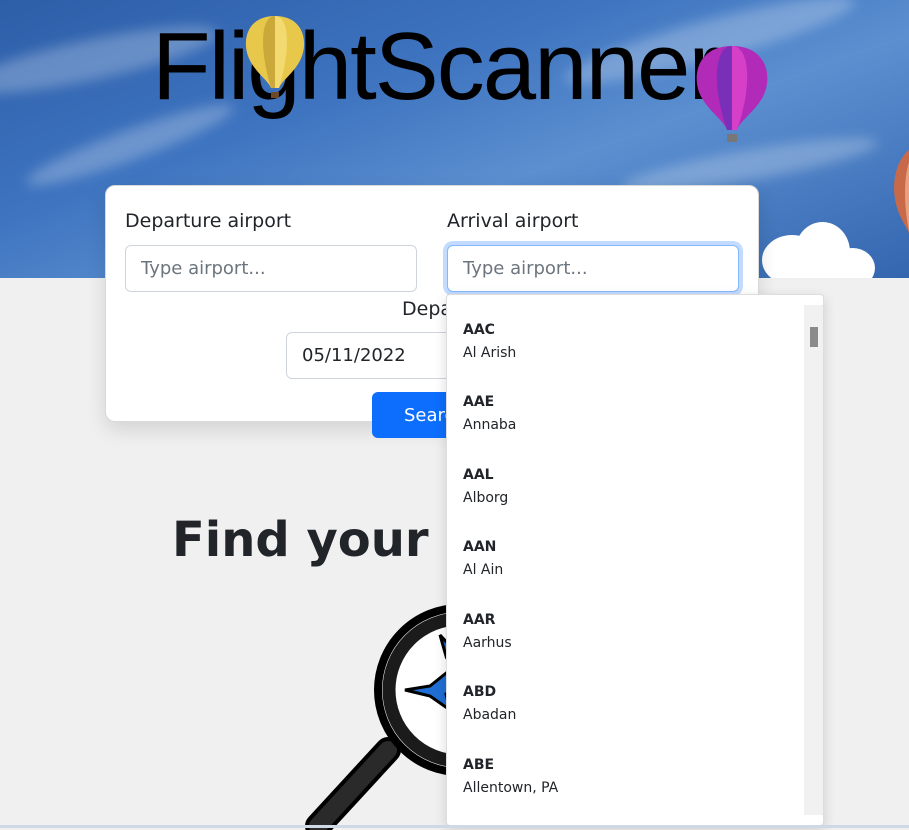 Image resolution: width=909 pixels, height=830 pixels. What do you see at coordinates (480, 692) in the screenshot?
I see `airport-code: ABD` at bounding box center [480, 692].